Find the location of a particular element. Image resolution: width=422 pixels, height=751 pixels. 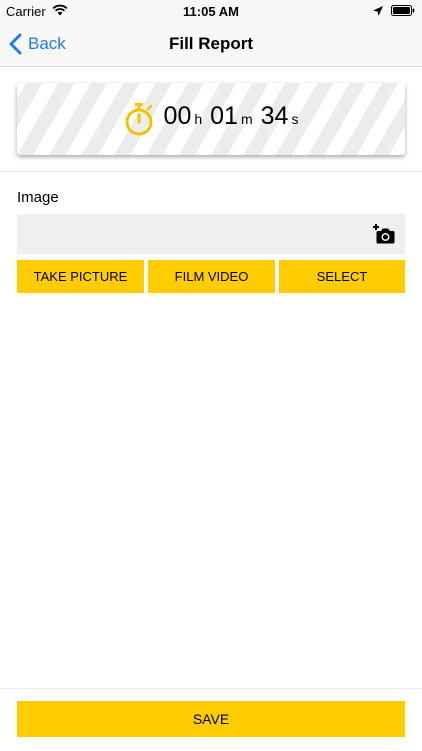

timer-hours-unit: h is located at coordinates (198, 119).